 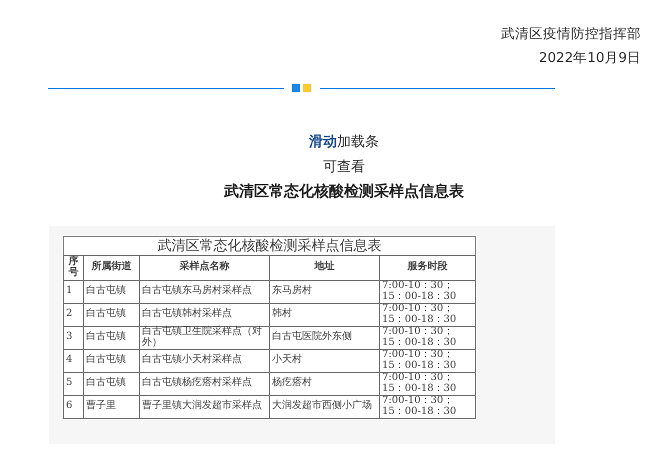 What do you see at coordinates (205, 267) in the screenshot?
I see `column-header: 采样点名称` at bounding box center [205, 267].